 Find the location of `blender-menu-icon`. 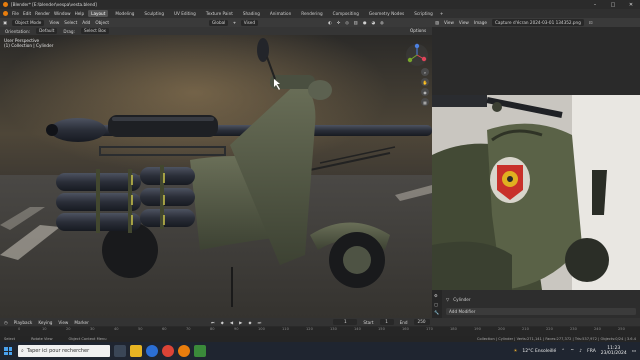

blender-menu-icon is located at coordinates (5, 13).